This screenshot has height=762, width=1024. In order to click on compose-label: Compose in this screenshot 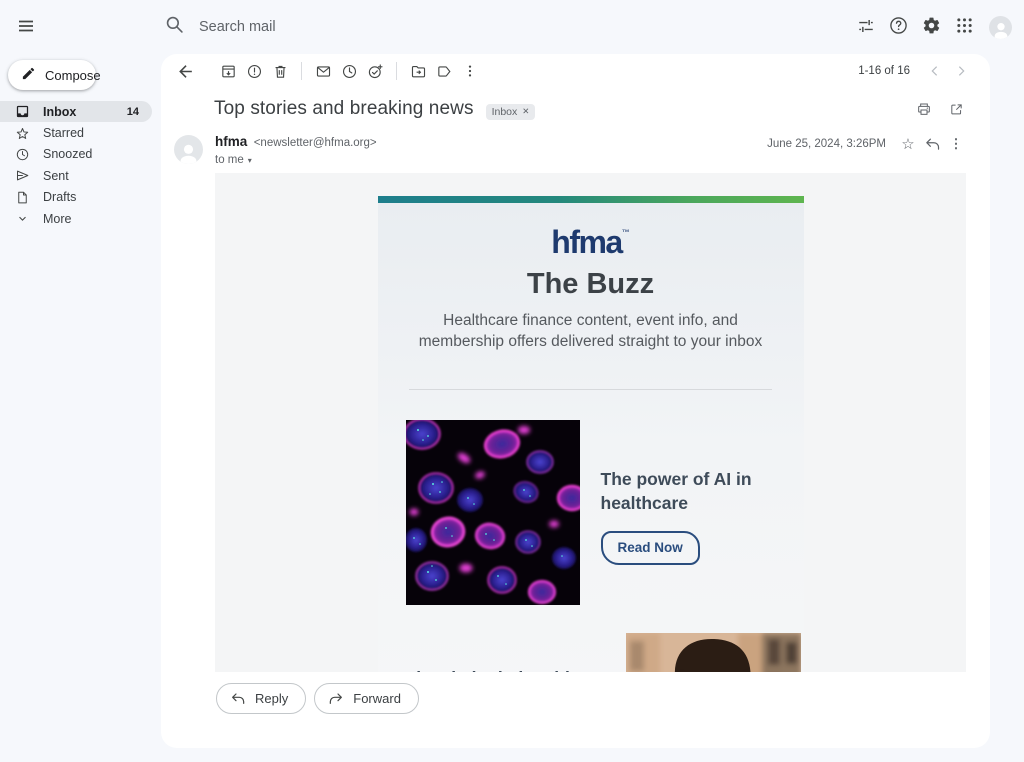, I will do `click(73, 75)`.